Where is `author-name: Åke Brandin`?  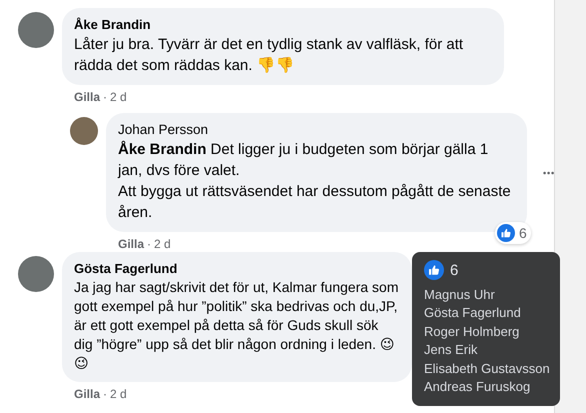
author-name: Åke Brandin is located at coordinates (112, 24).